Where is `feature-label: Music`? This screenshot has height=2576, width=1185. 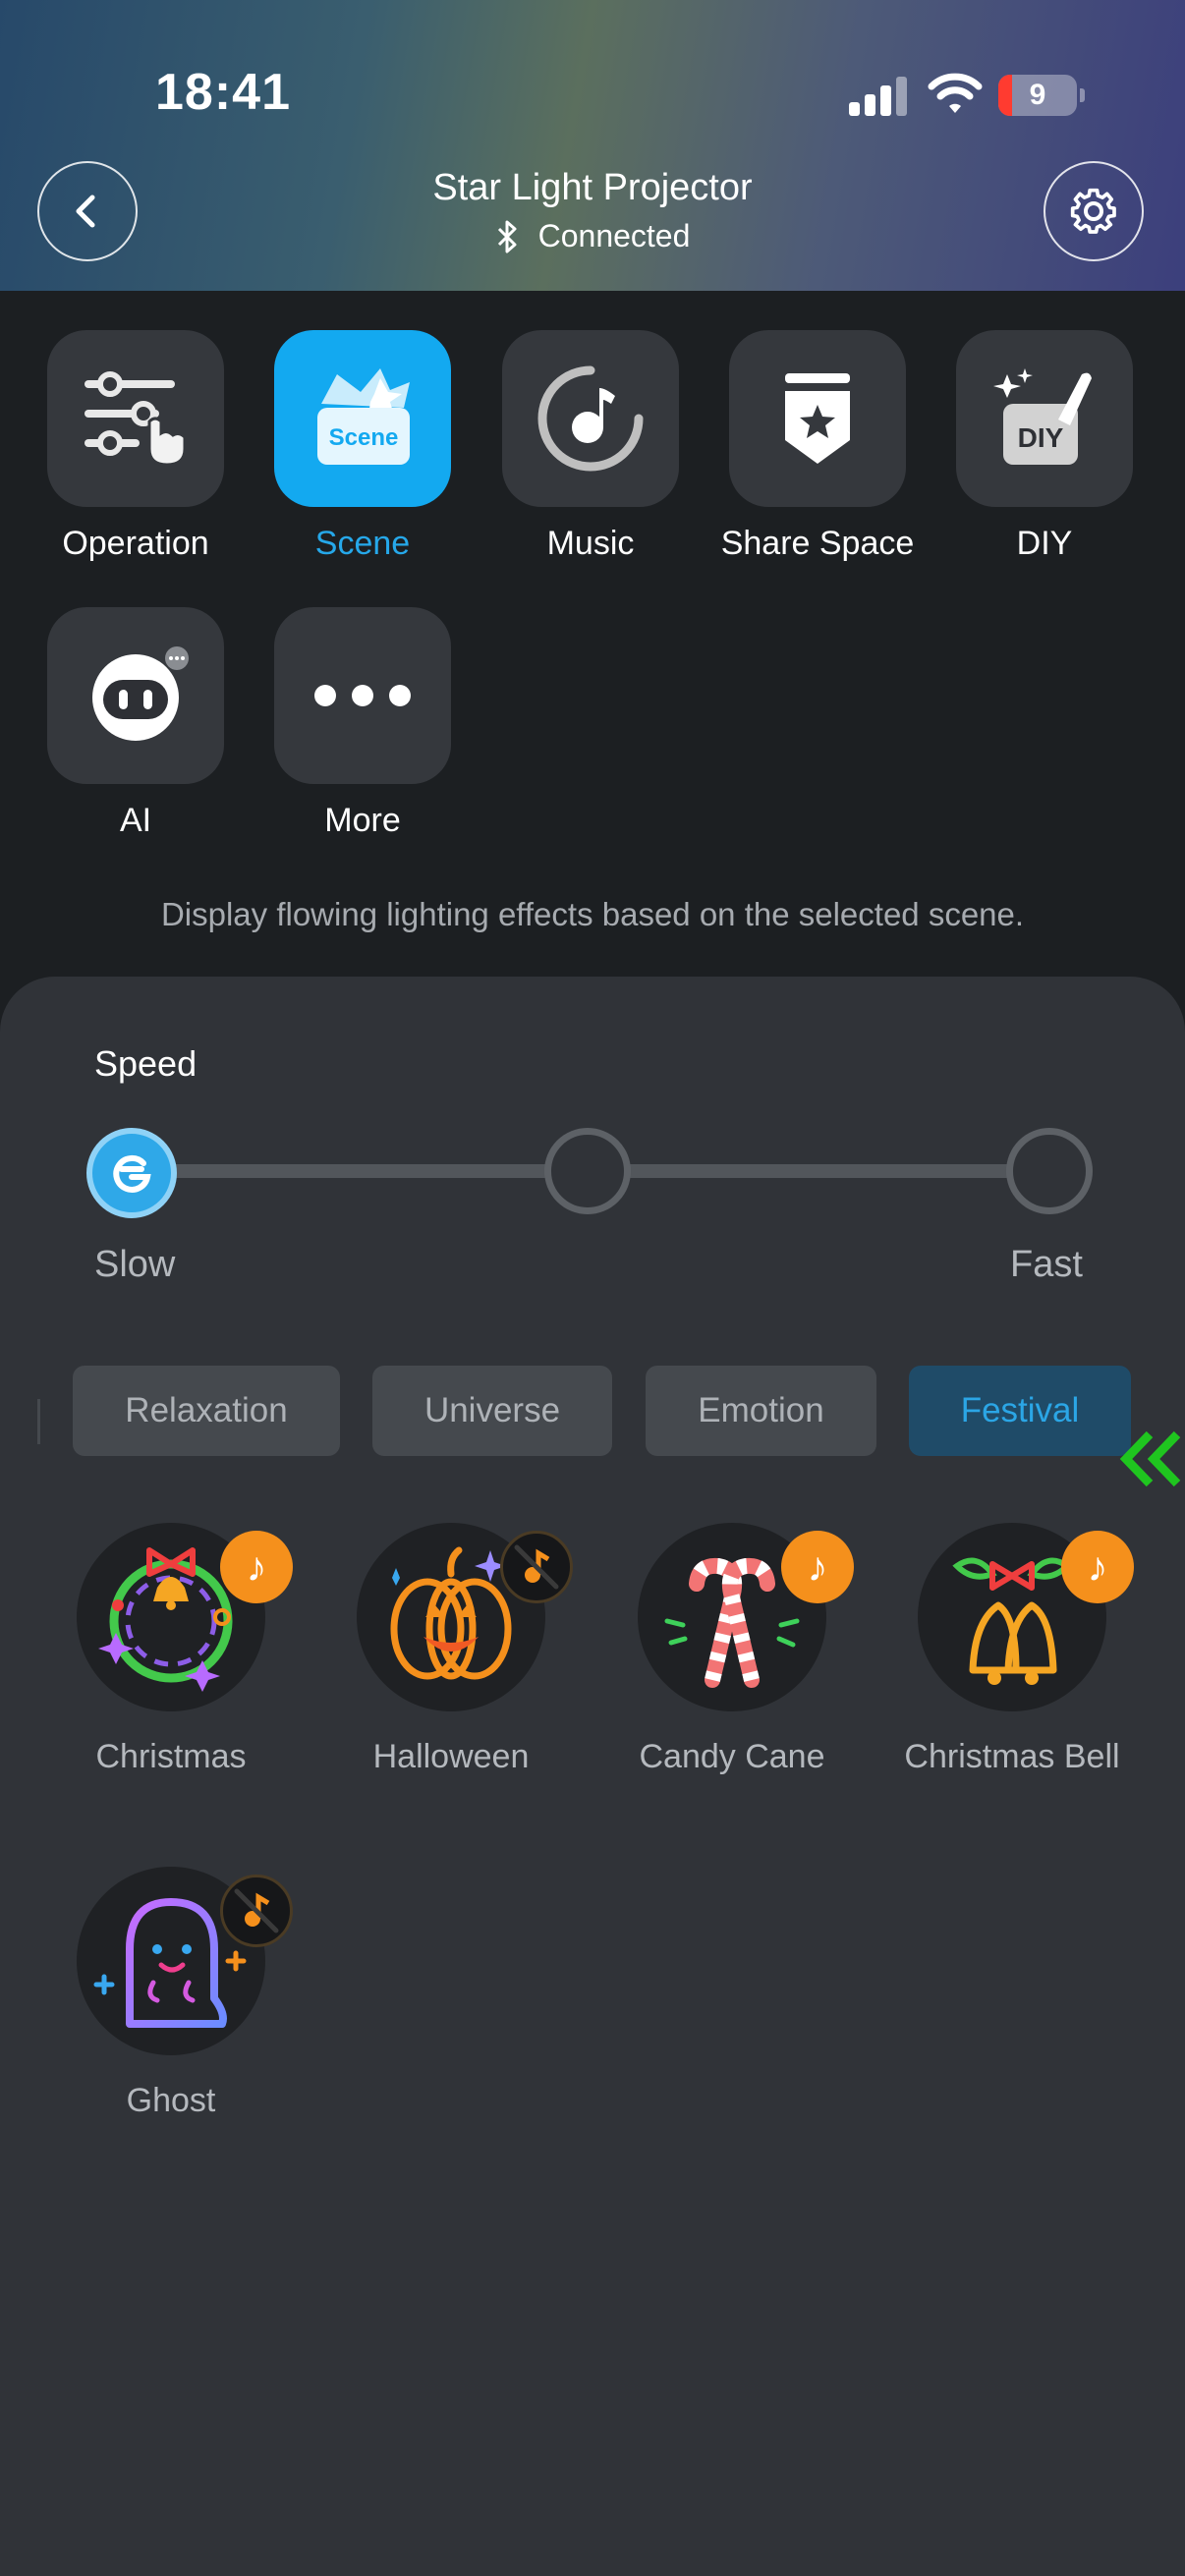 feature-label: Music is located at coordinates (591, 543).